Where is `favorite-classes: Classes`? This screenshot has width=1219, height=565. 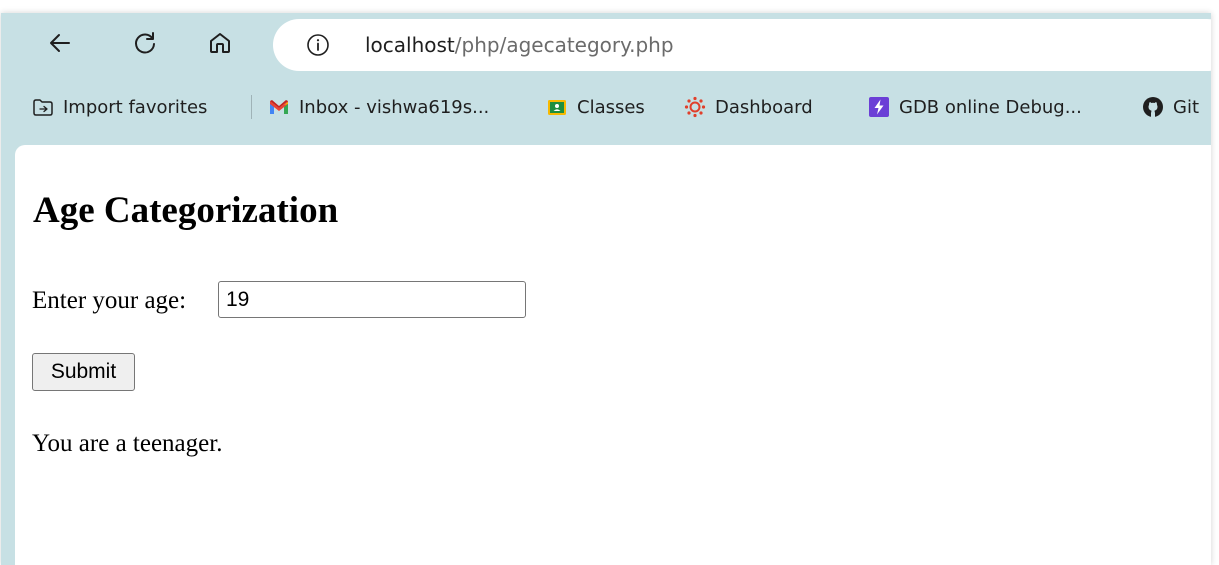
favorite-classes: Classes is located at coordinates (595, 107).